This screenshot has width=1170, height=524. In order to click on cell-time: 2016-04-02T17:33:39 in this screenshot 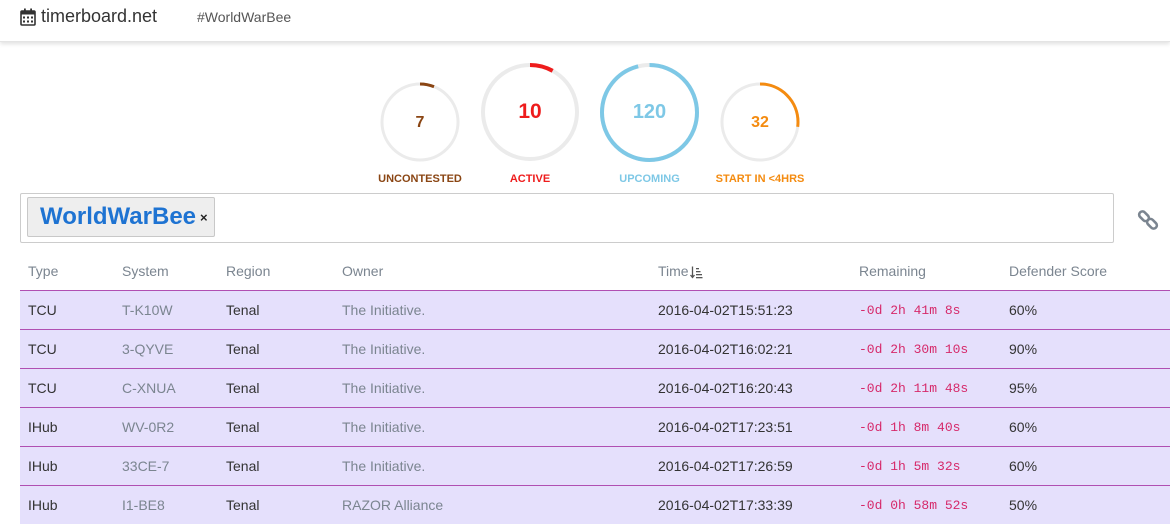, I will do `click(750, 505)`.